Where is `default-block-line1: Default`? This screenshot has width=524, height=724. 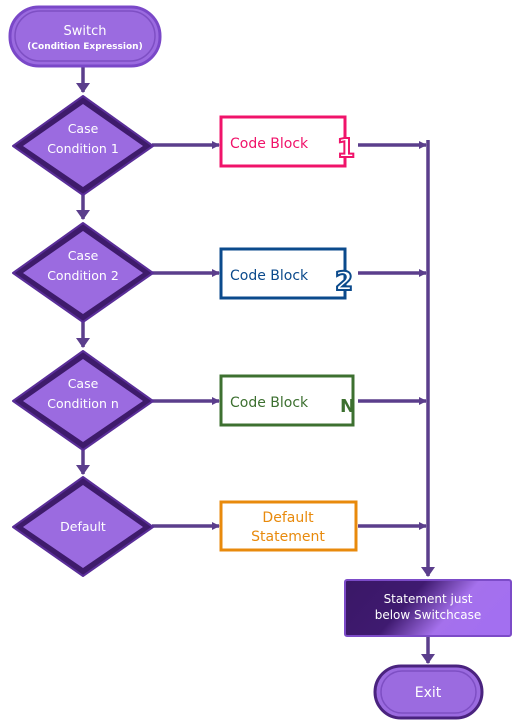
default-block-line1: Default is located at coordinates (288, 518).